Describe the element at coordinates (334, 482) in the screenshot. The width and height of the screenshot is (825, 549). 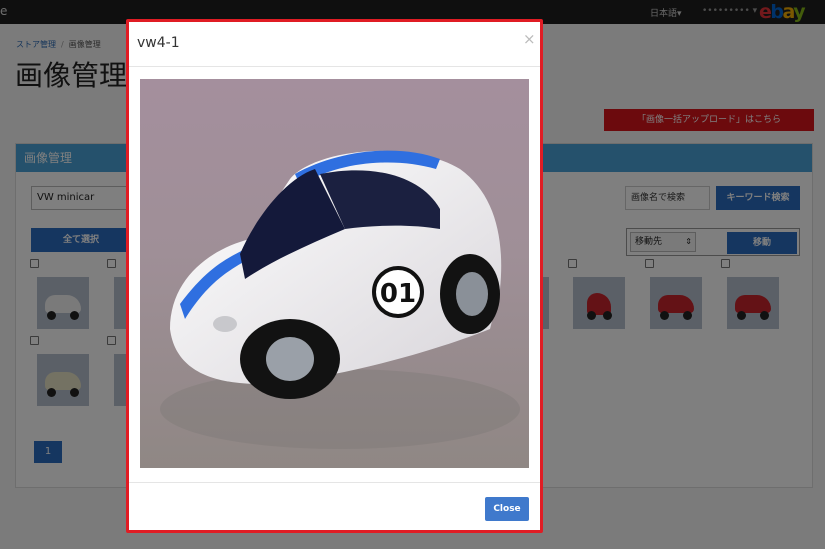
I see `modal-footer-divider` at that location.